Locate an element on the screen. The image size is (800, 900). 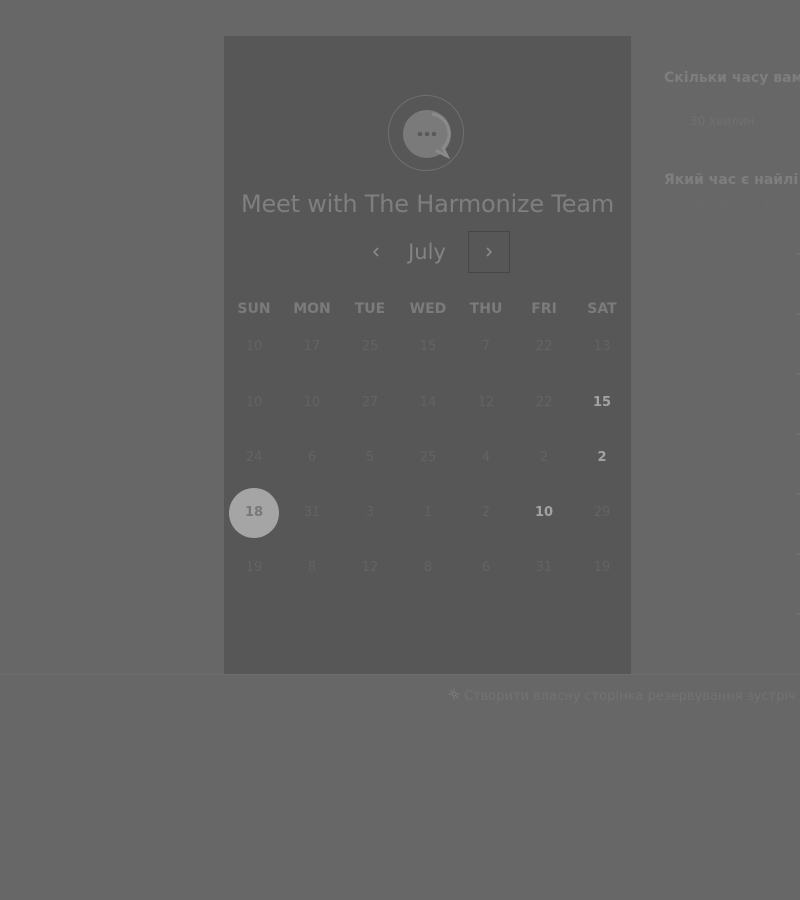
calendar-day: 29 is located at coordinates (602, 512).